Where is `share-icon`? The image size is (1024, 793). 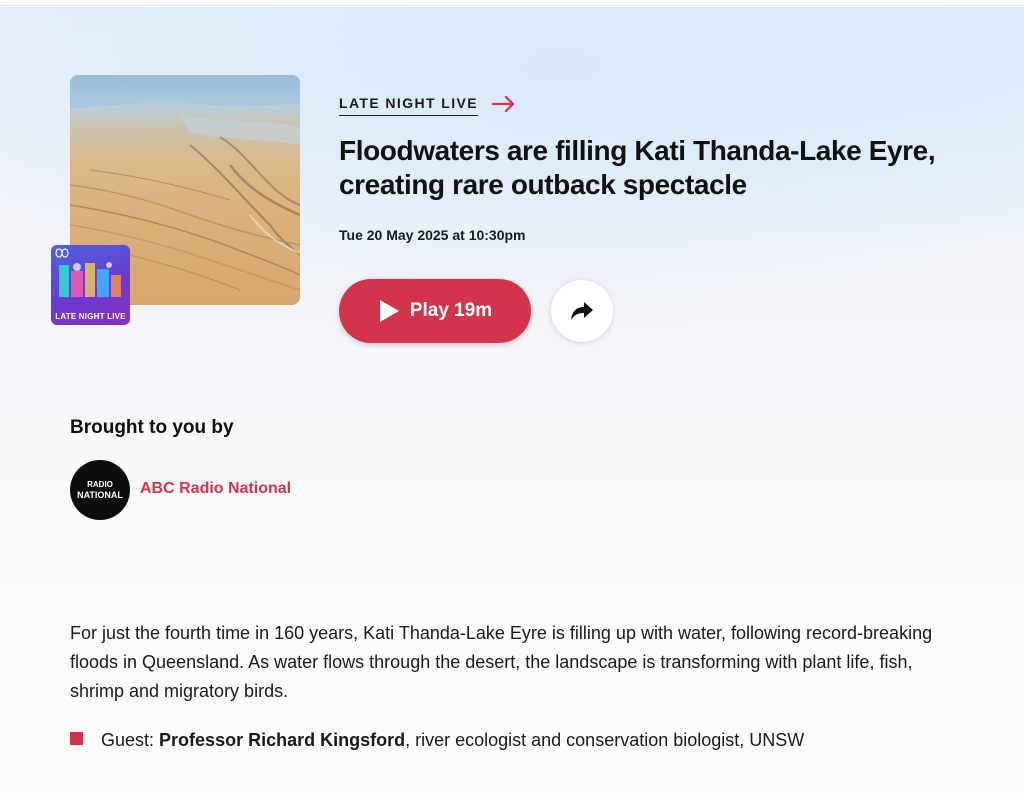
share-icon is located at coordinates (582, 311).